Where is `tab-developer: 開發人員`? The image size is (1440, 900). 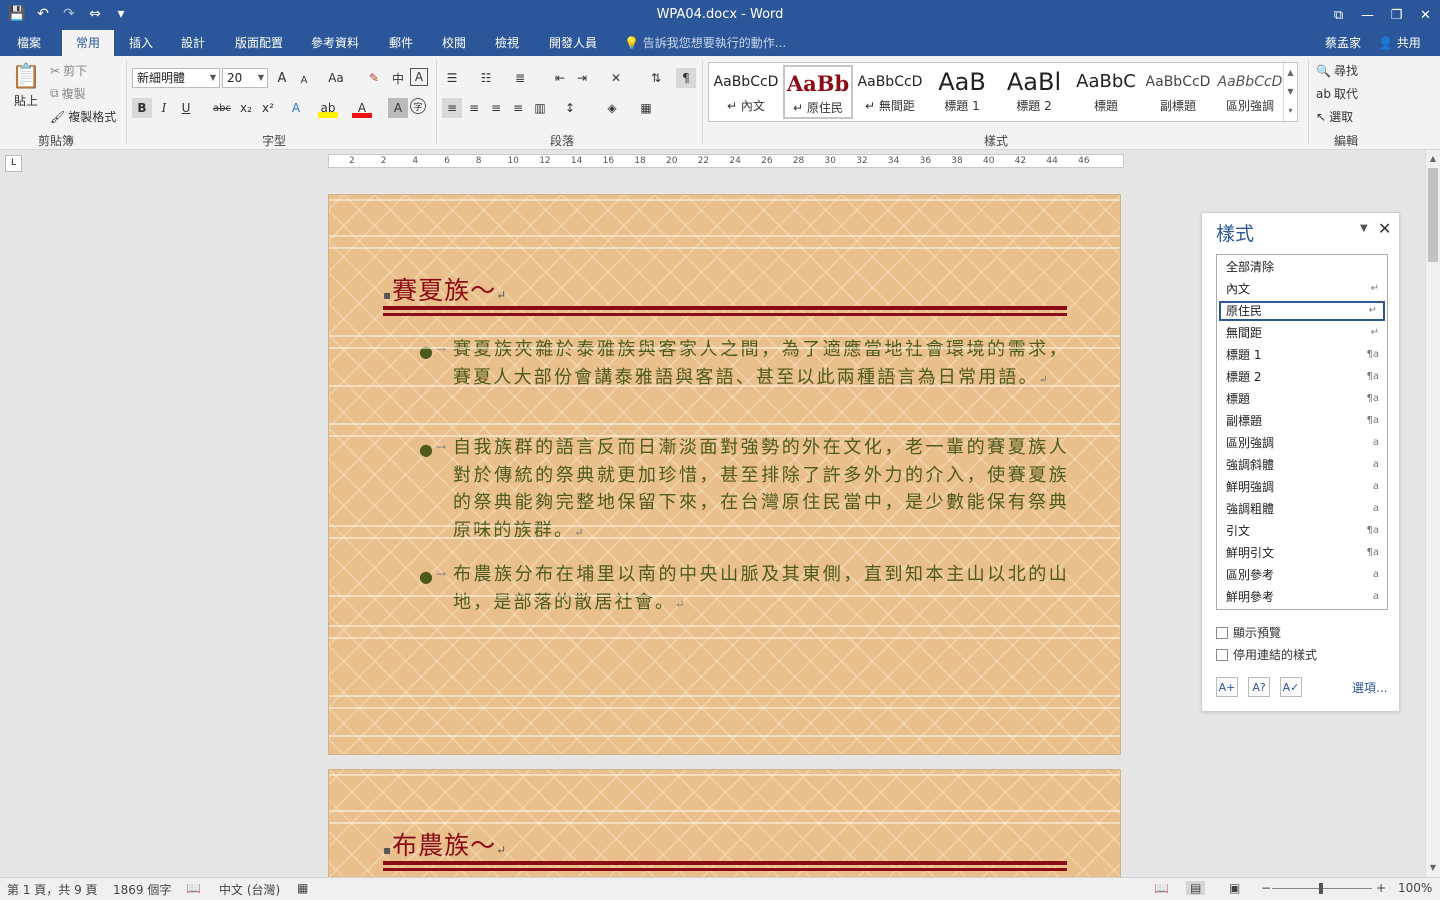 tab-developer: 開發人員 is located at coordinates (573, 43).